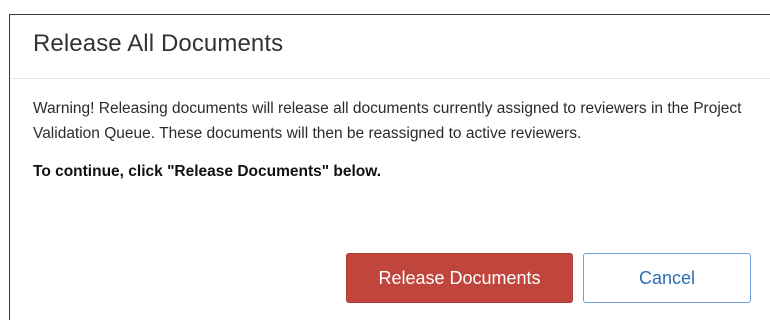 This screenshot has width=770, height=320. I want to click on cancel-button: Cancel, so click(667, 278).